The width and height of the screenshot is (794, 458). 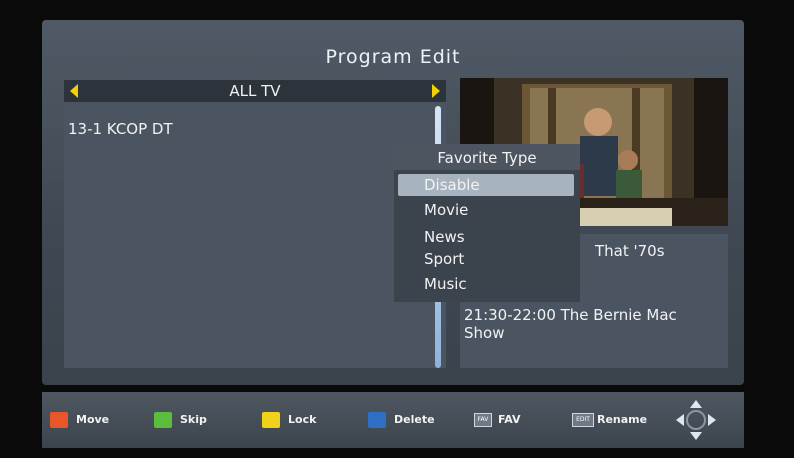 I want to click on fav-icon: FAV, so click(x=483, y=420).